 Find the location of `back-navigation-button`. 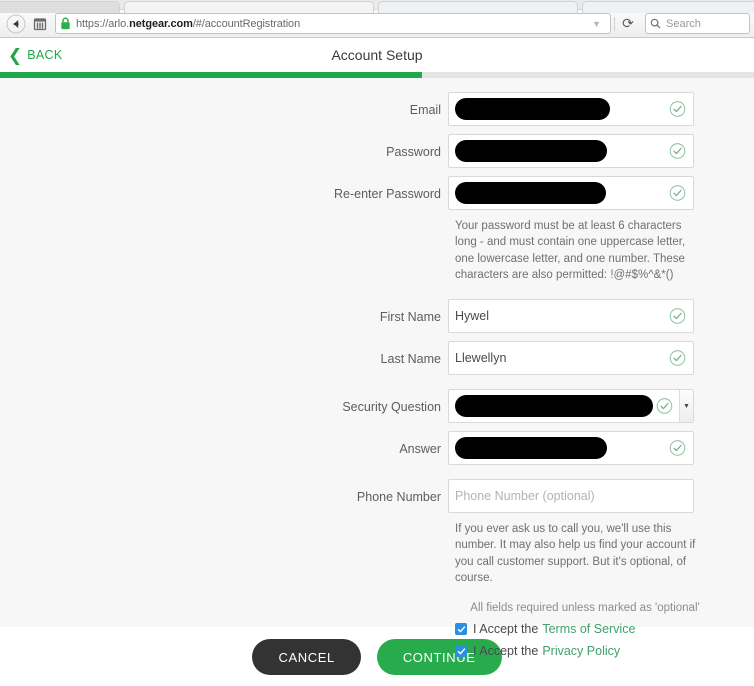

back-navigation-button is located at coordinates (16, 24).